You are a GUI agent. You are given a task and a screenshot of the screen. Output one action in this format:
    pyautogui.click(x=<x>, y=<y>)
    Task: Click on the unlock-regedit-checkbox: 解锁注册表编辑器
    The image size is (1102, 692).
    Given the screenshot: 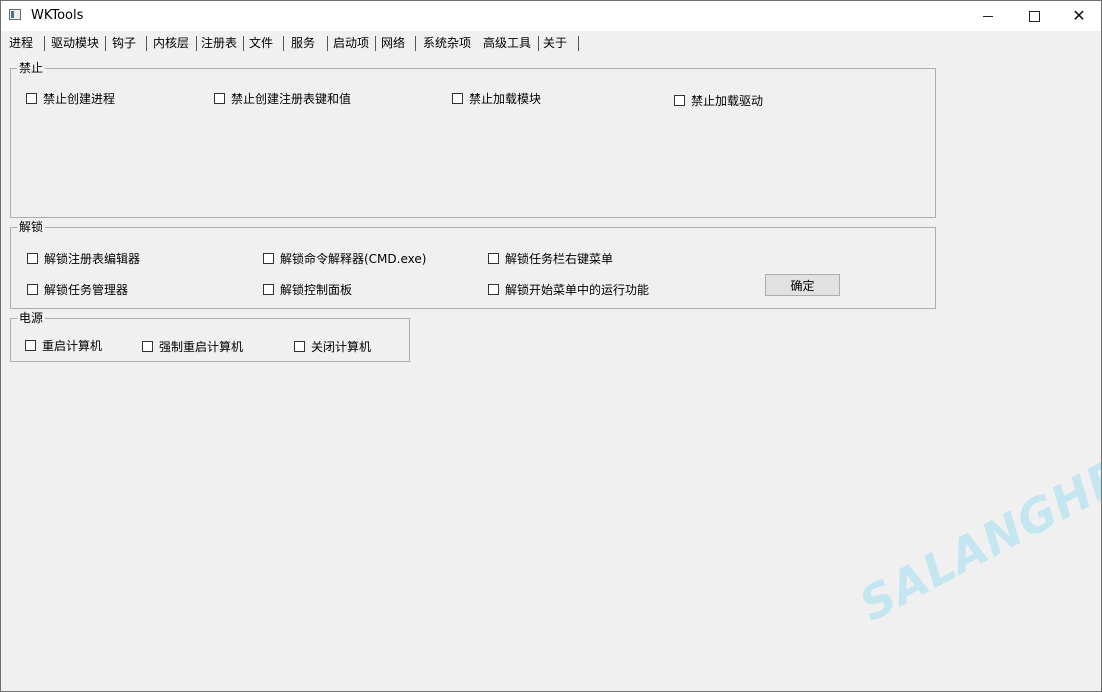 What is the action you would take?
    pyautogui.click(x=83, y=258)
    